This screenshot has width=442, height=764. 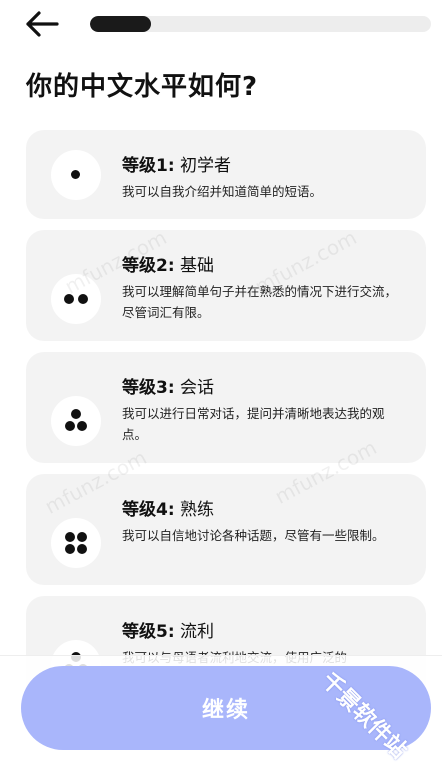 I want to click on level-description: 我可以理解简单句子并在熟悉的情况下进行交流，尽管词汇有限。, so click(x=260, y=302).